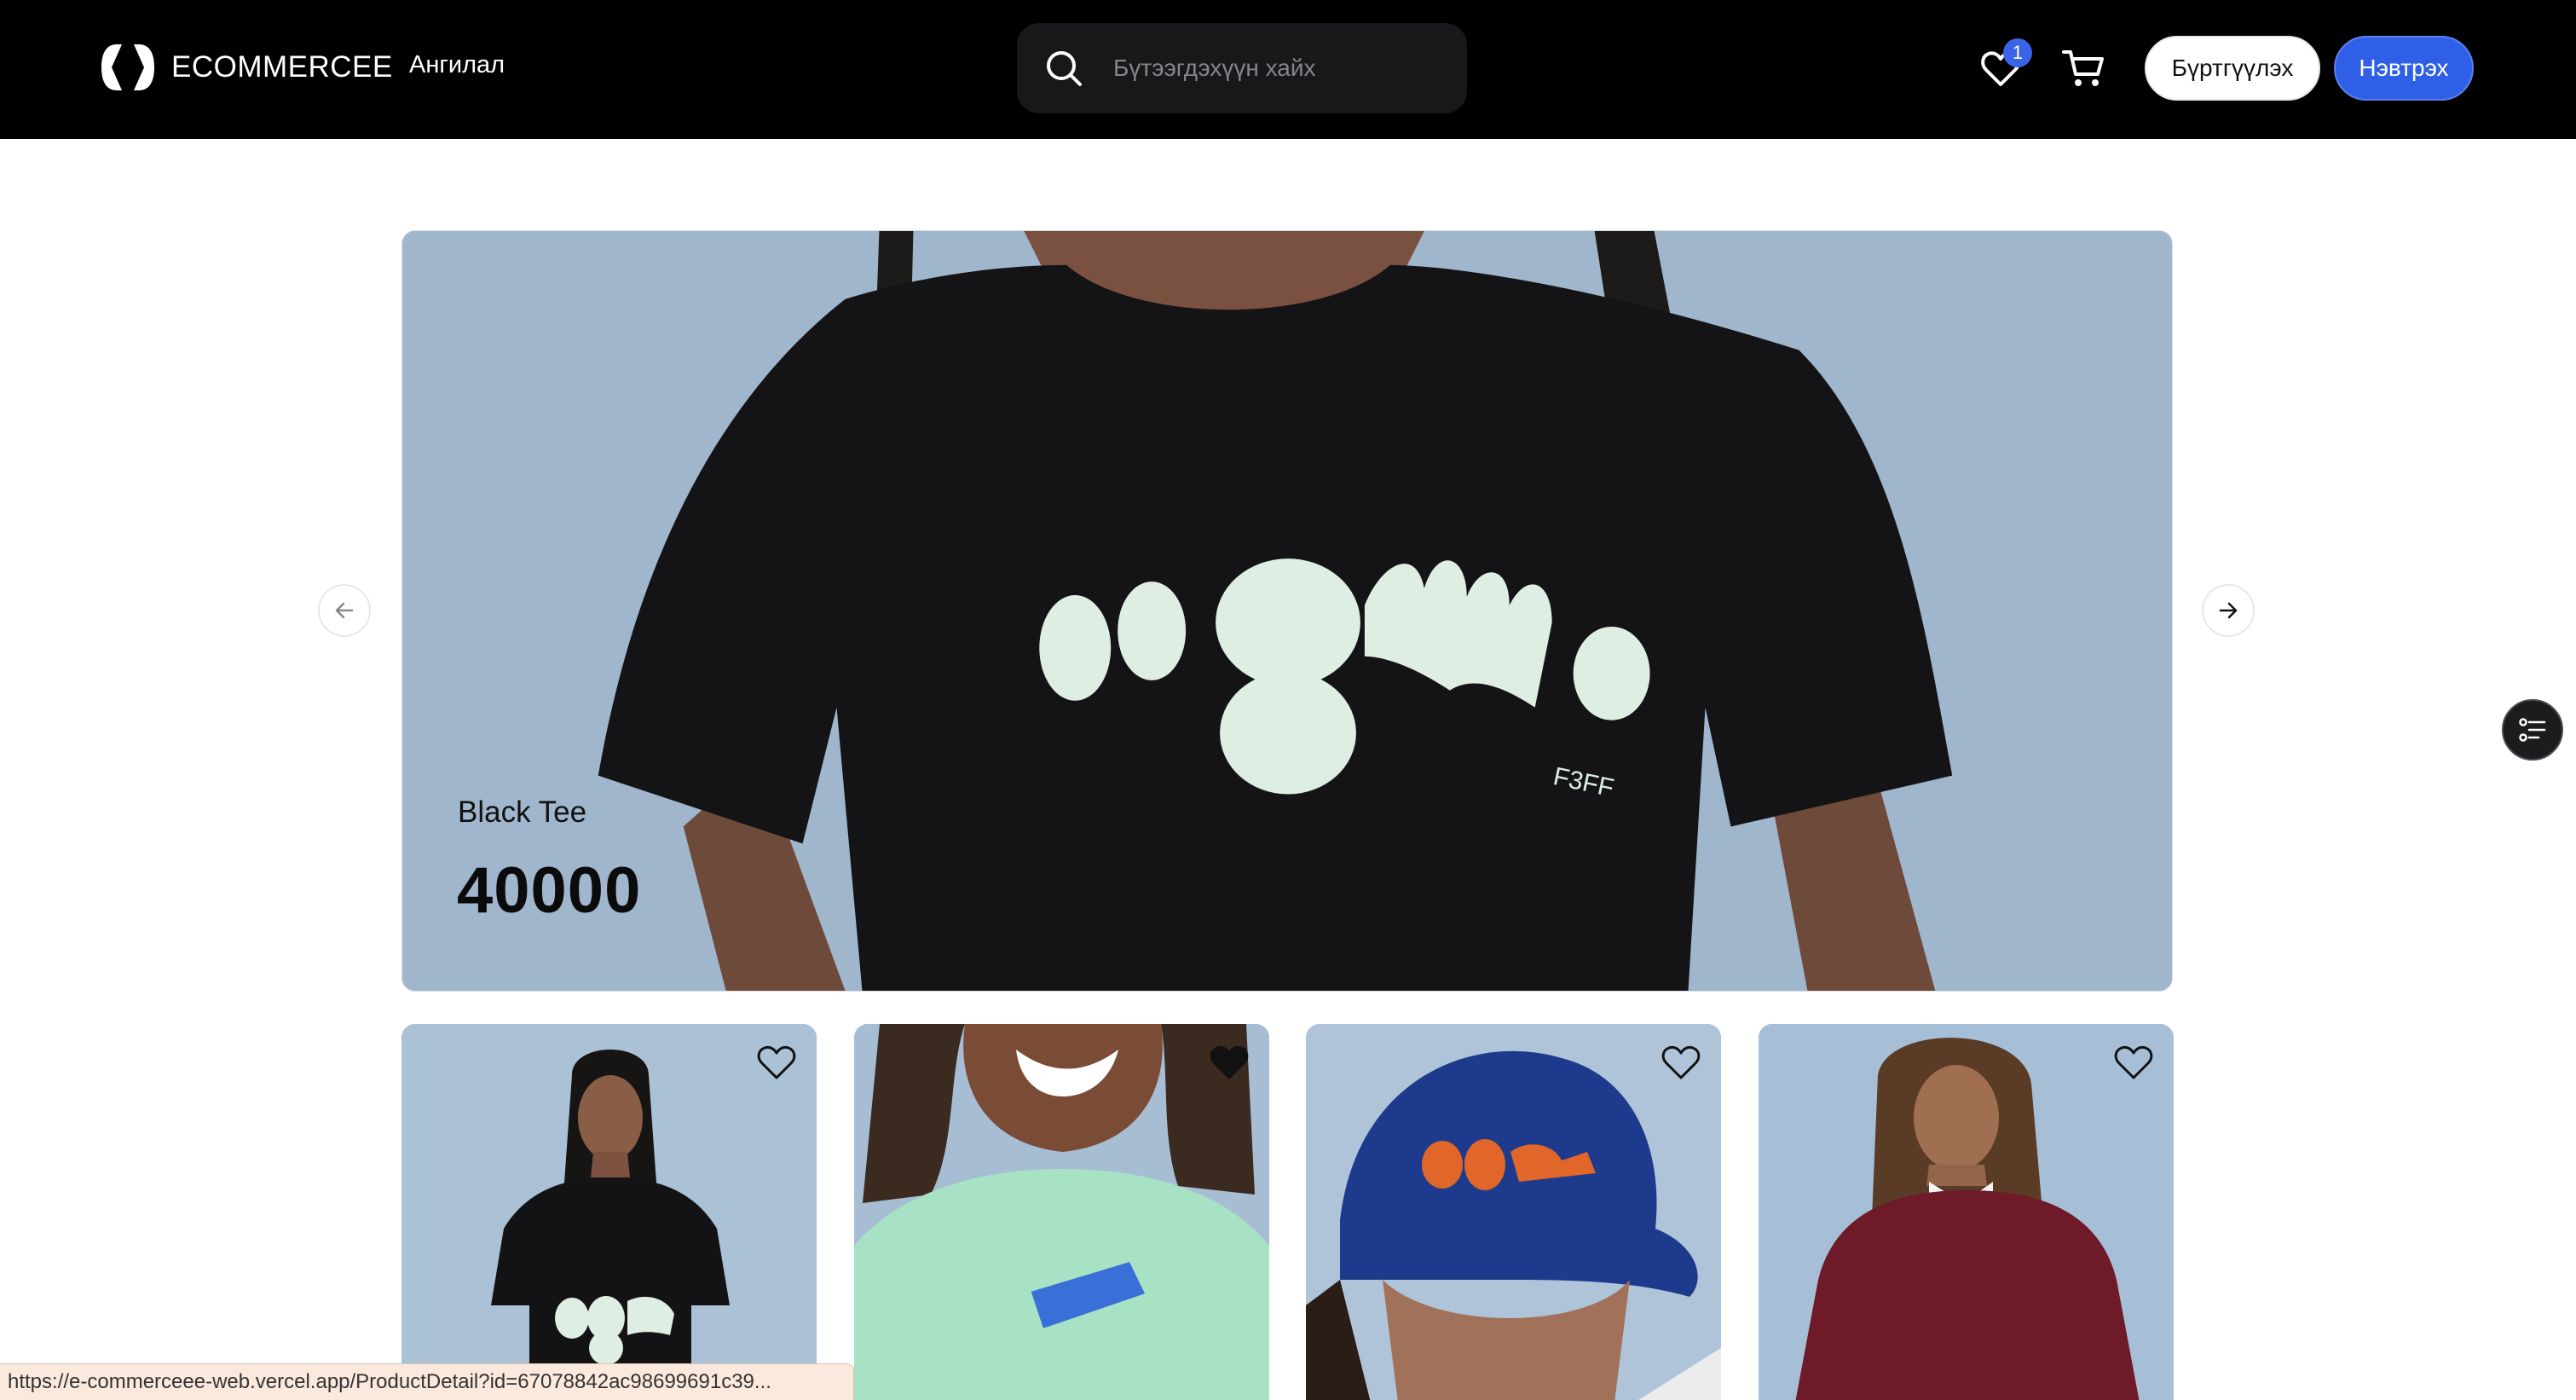 The height and width of the screenshot is (1400, 2576). I want to click on hero-product-price: 40000, so click(549, 890).